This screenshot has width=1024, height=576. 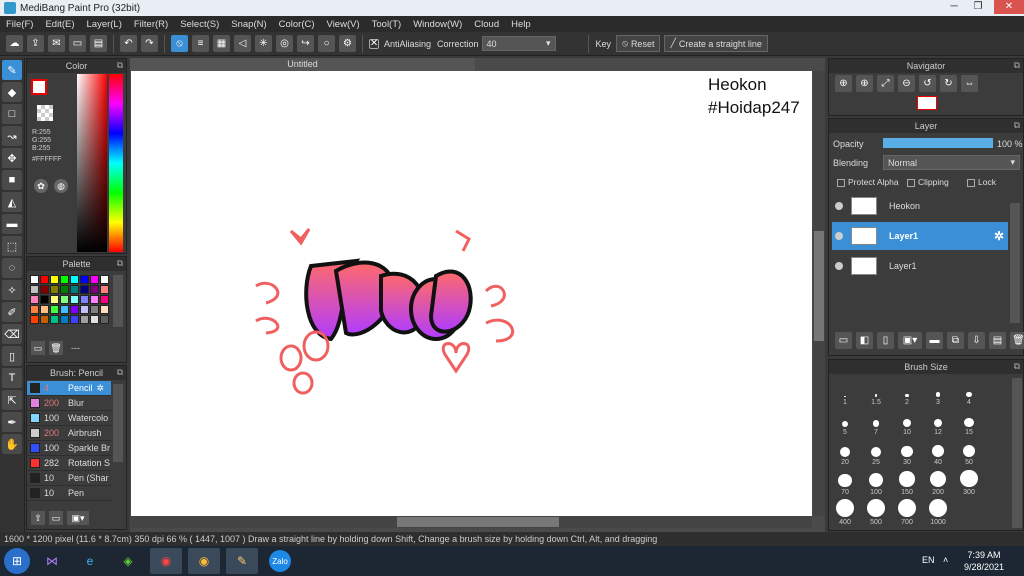 I want to click on blending-select: Normal ▾, so click(x=951, y=162).